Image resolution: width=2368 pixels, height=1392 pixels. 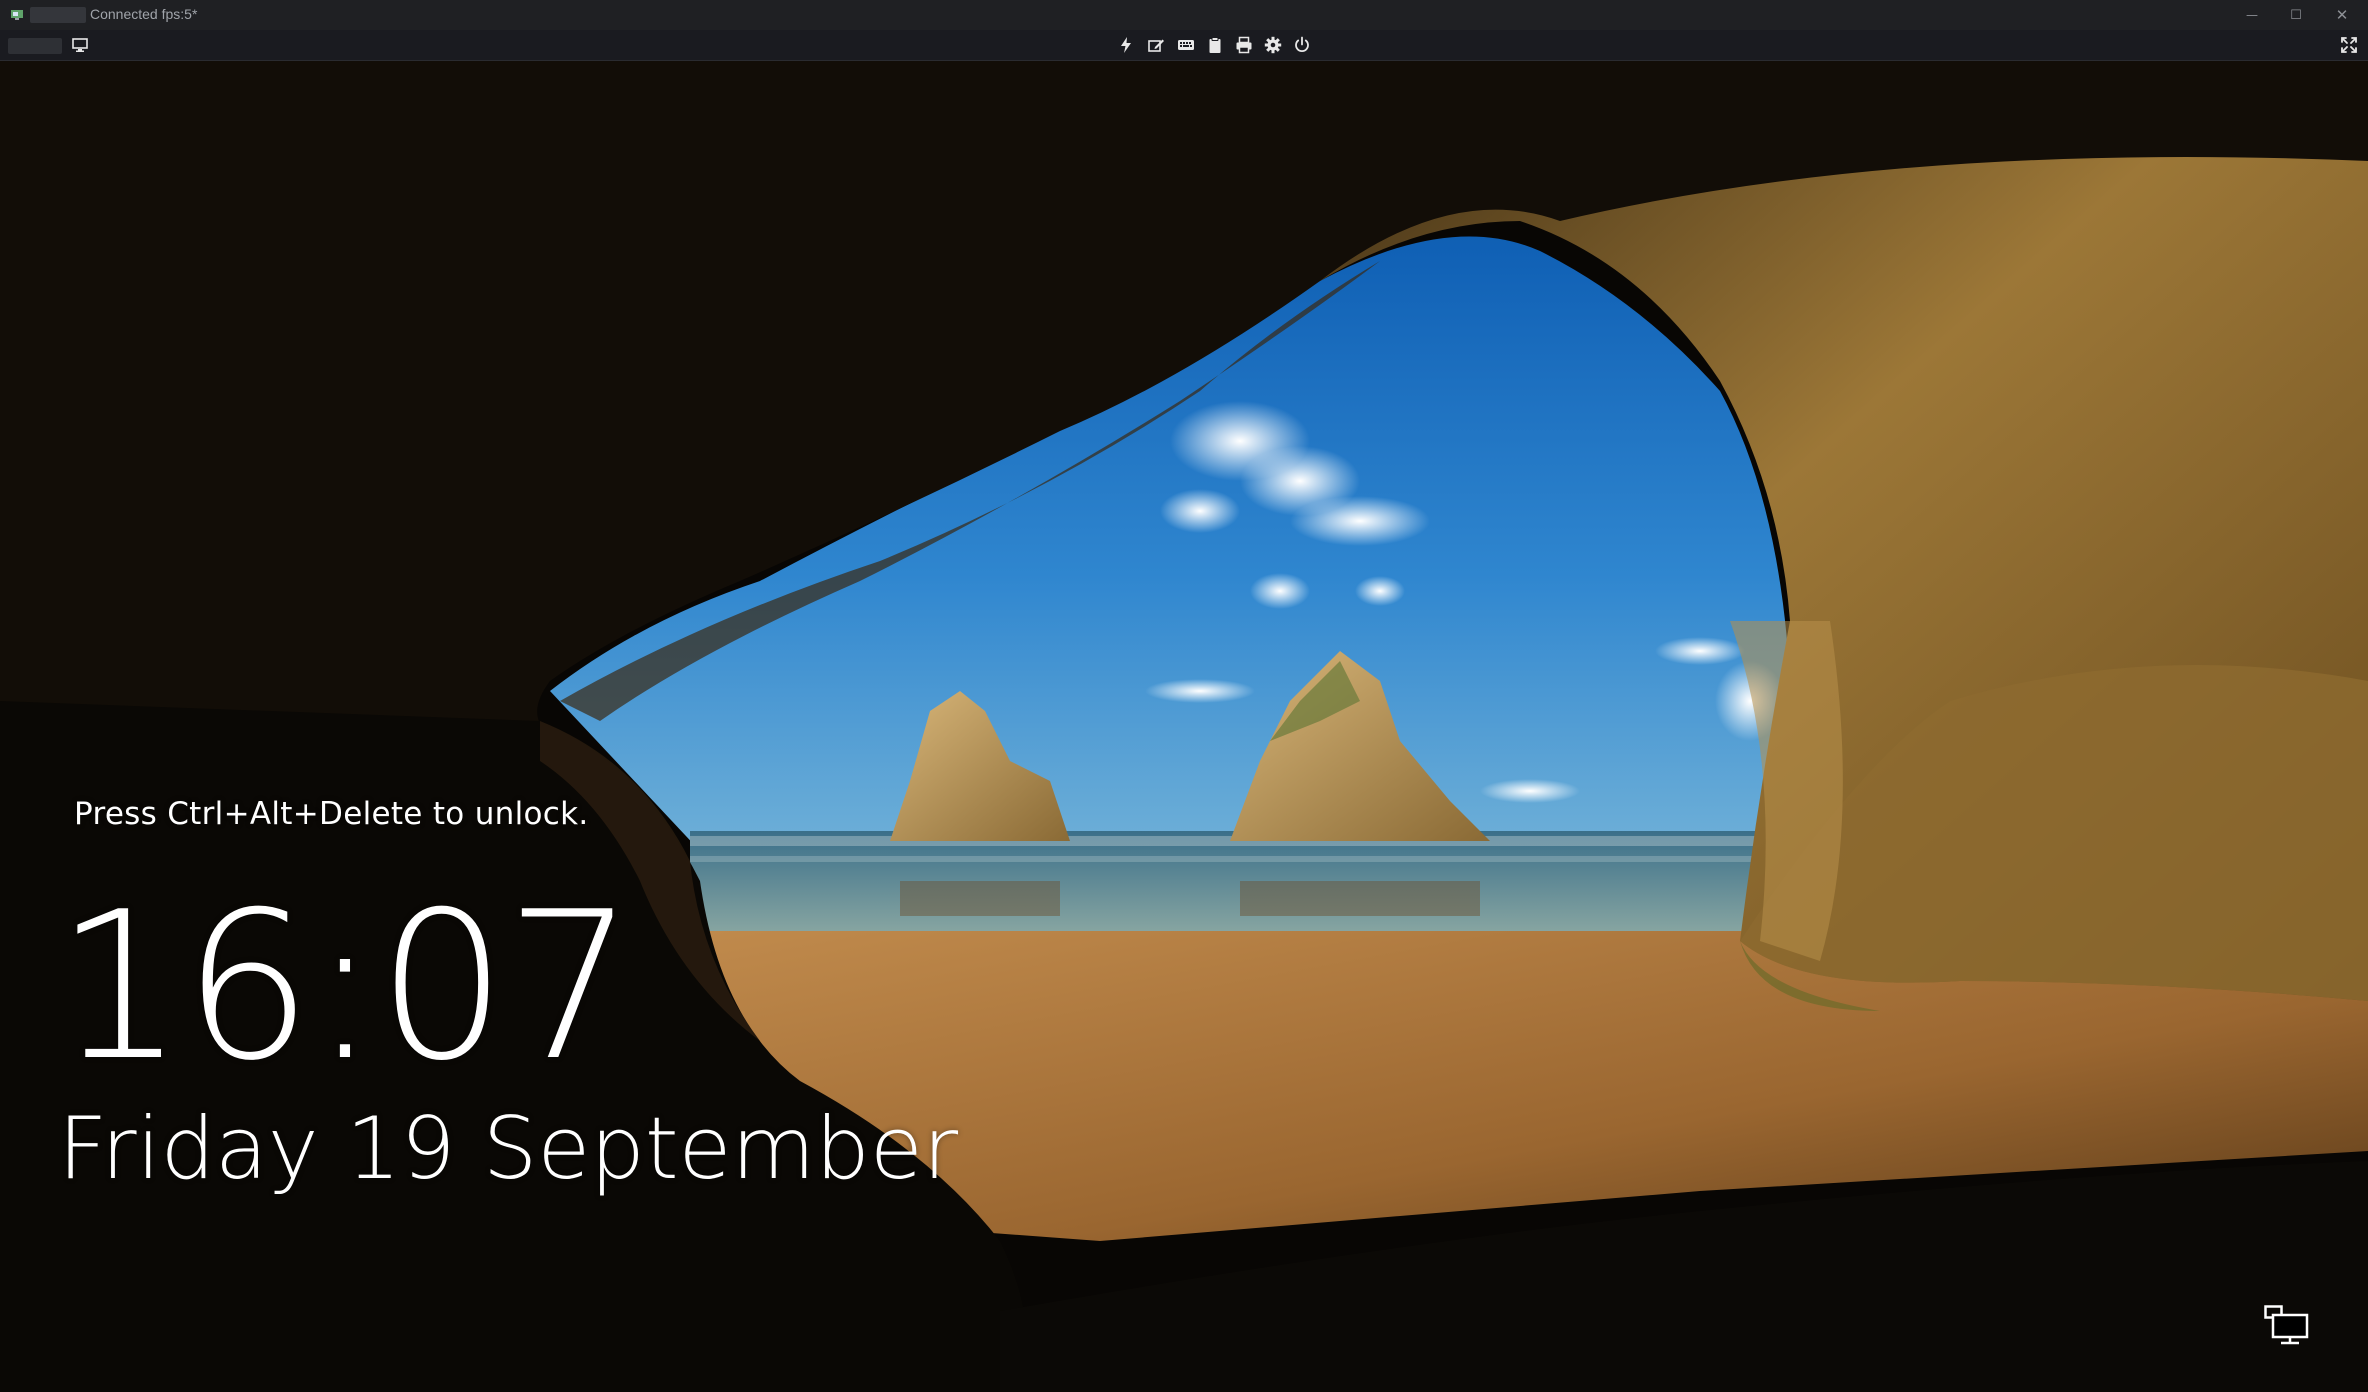 I want to click on minimize-icon: —, so click(x=2252, y=15).